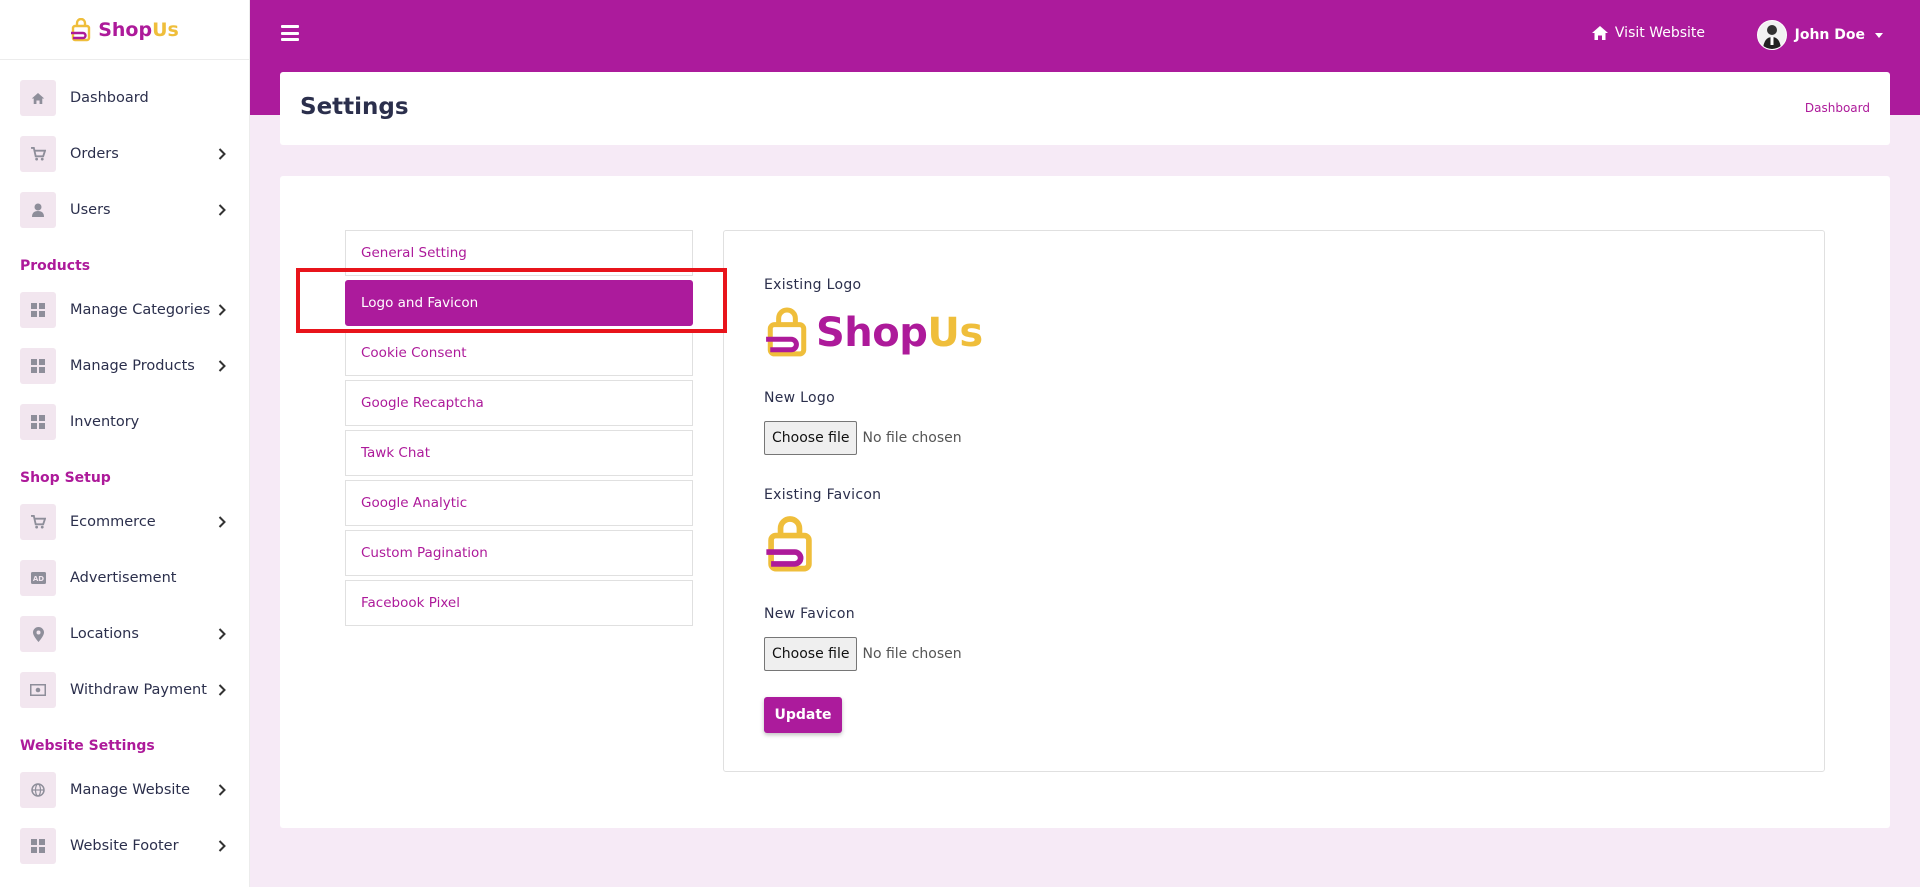  I want to click on tab-google-analytic: Google Analytic, so click(519, 503).